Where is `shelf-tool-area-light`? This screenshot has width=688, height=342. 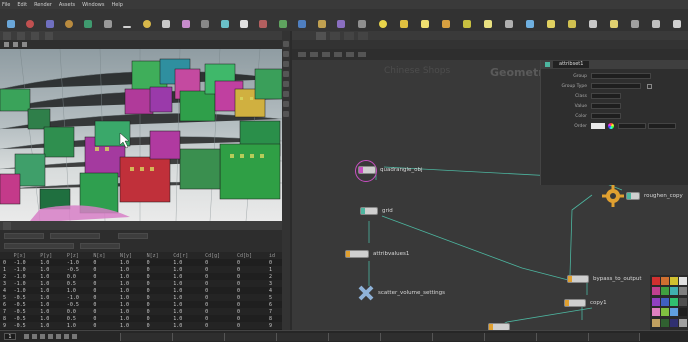
shelf-tool-area-light is located at coordinates (425, 20).